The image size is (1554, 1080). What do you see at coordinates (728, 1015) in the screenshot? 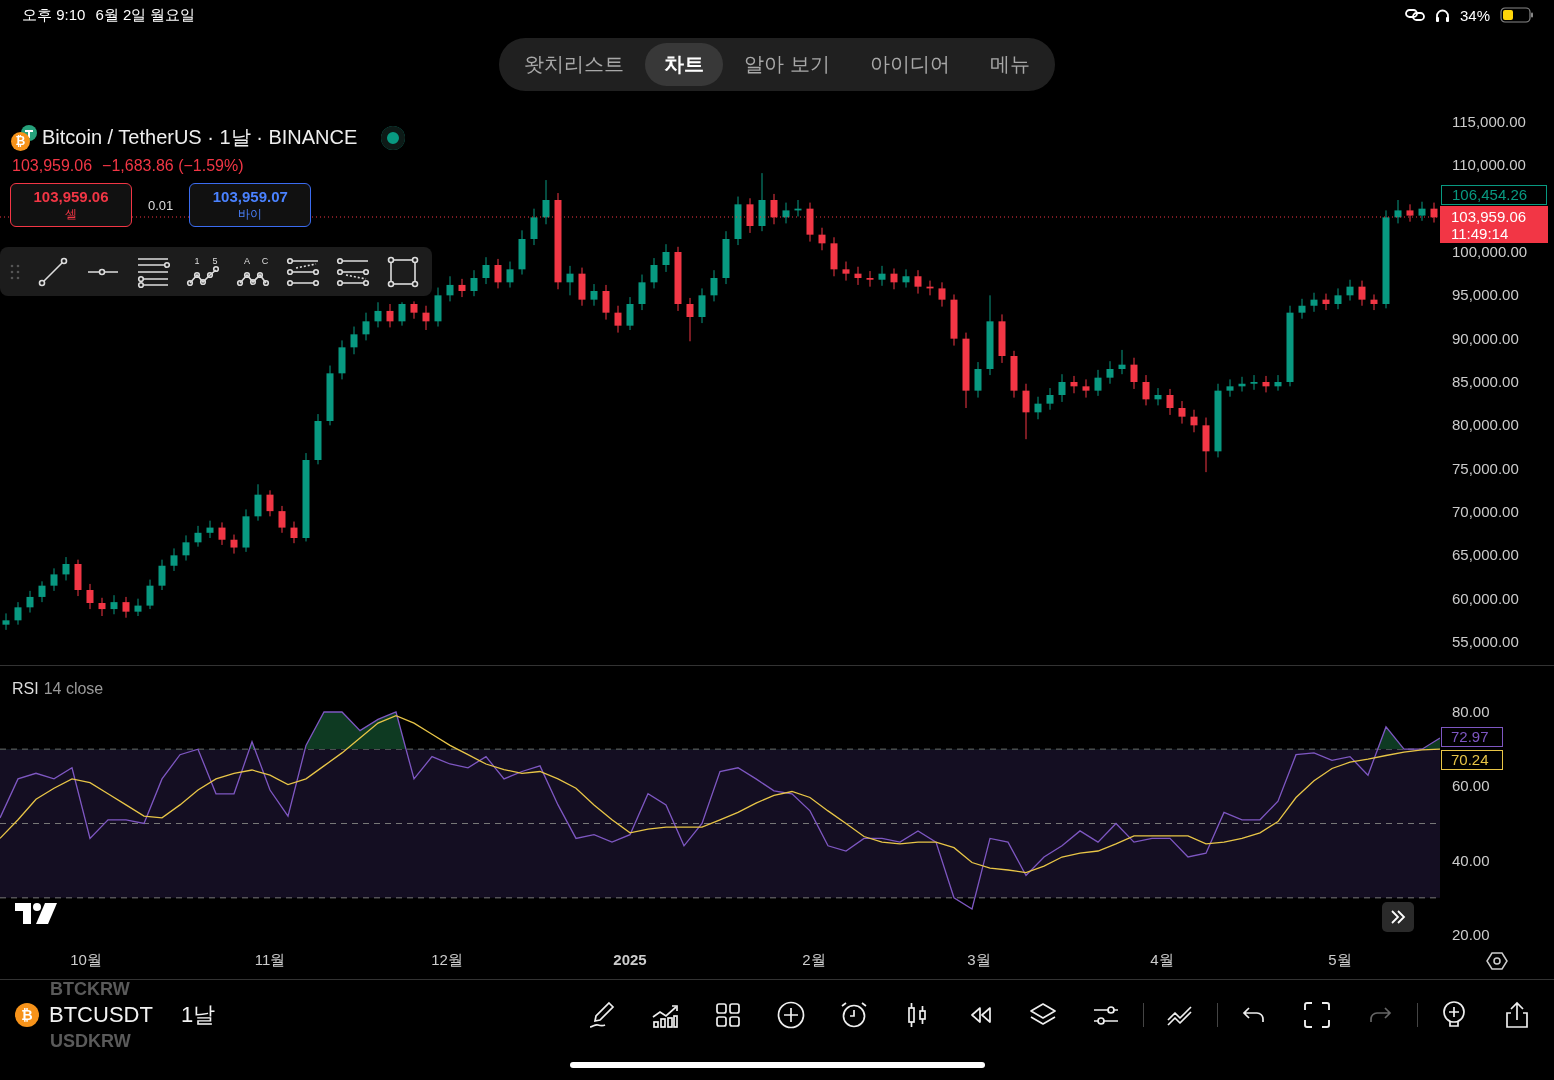
I see `grid-icon` at bounding box center [728, 1015].